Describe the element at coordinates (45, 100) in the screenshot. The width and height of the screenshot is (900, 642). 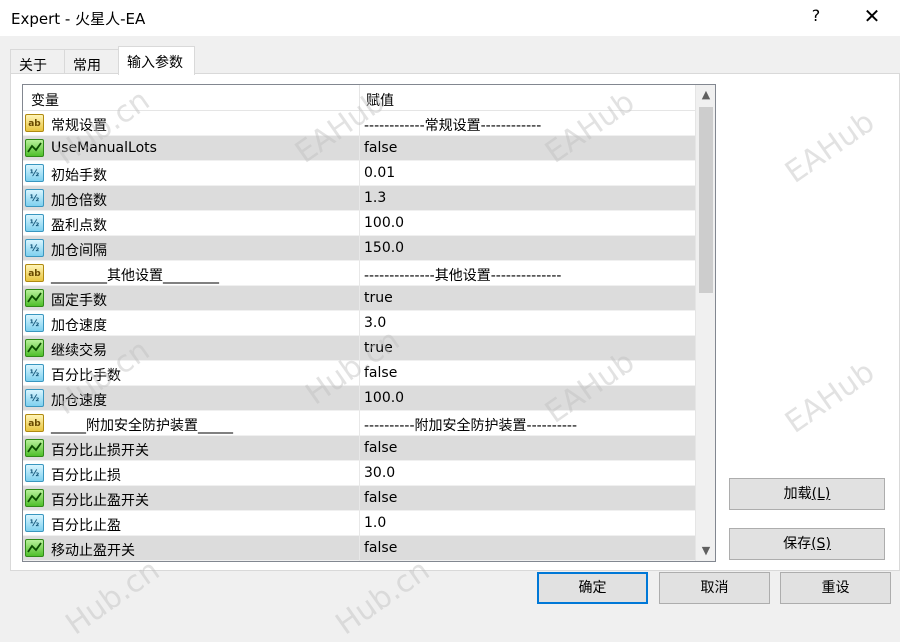
I see `column-variable: 变量` at that location.